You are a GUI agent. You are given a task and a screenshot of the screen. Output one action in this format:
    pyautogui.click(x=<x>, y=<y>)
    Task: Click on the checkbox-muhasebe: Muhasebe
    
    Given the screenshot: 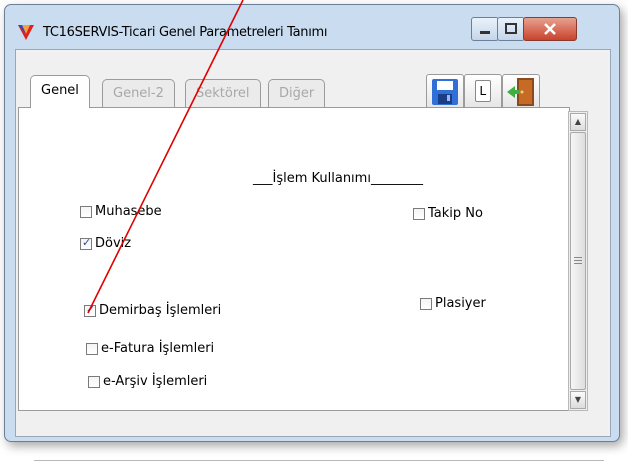 What is the action you would take?
    pyautogui.click(x=121, y=211)
    